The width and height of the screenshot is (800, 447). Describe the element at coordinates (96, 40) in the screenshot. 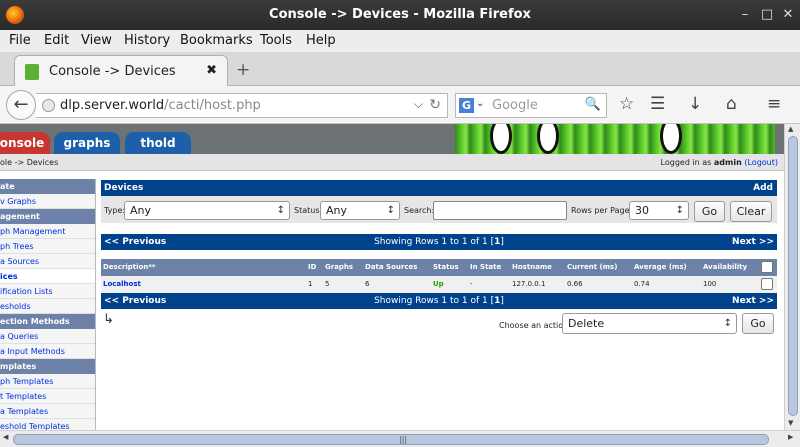

I see `menu-view: View` at that location.